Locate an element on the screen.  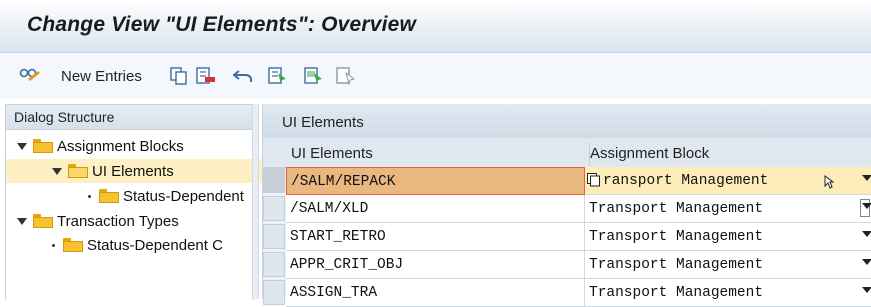
delete-button is located at coordinates (206, 76).